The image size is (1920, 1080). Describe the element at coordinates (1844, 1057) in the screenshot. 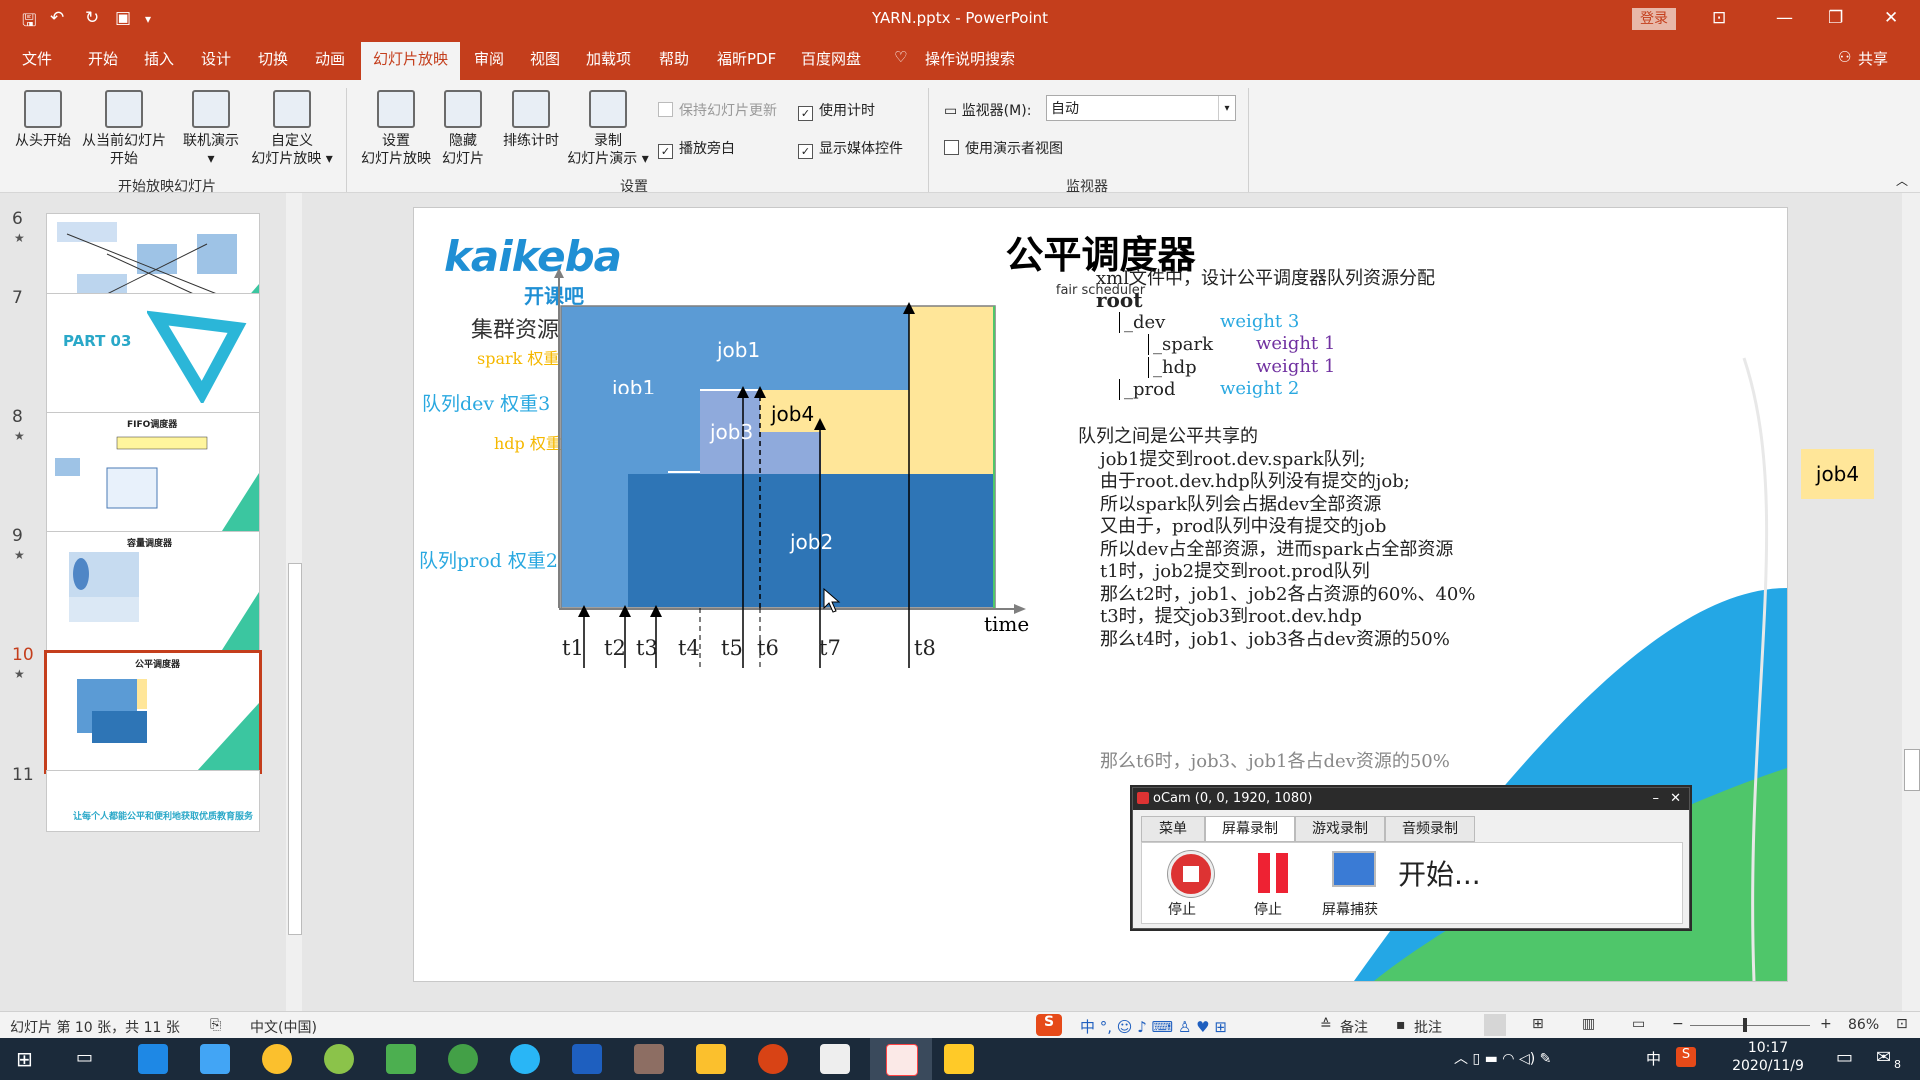

I see `show-desktop-icon: ▭` at that location.